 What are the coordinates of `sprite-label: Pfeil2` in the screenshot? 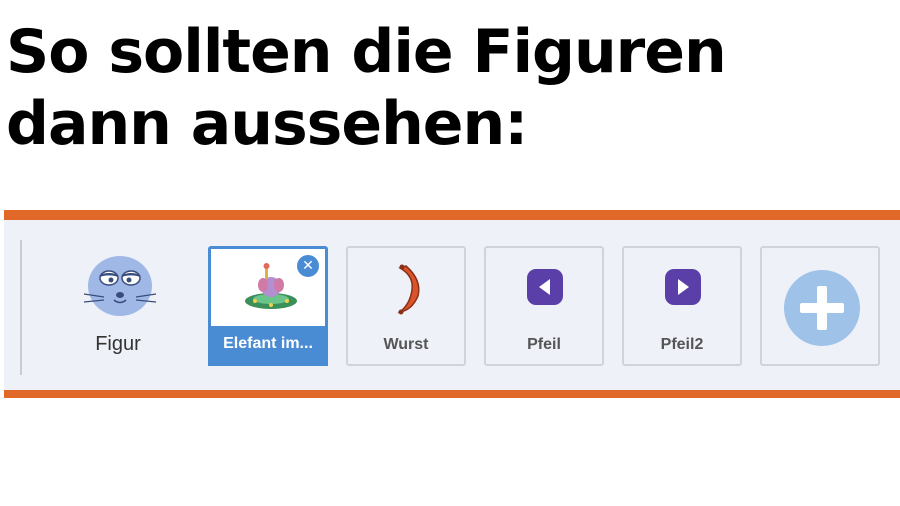 It's located at (682, 344).